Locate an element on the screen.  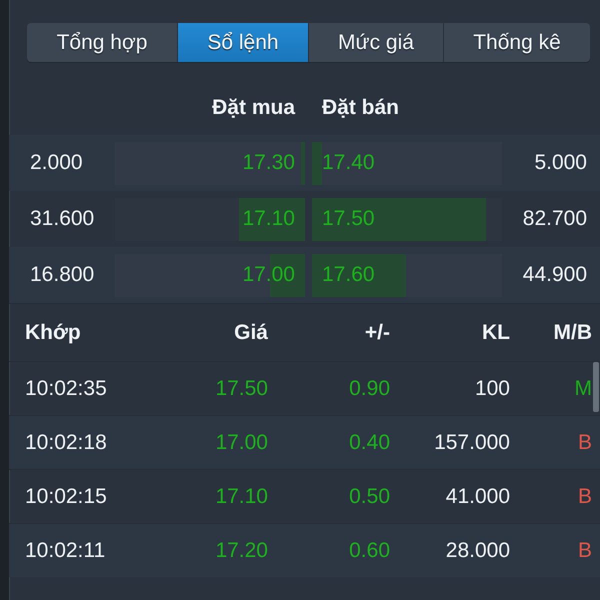
column-header: Giá is located at coordinates (251, 332).